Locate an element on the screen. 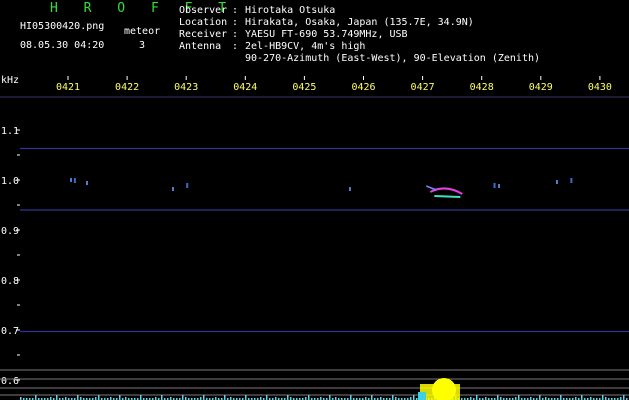 The width and height of the screenshot is (629, 400). time-tick-label: 0430 is located at coordinates (600, 87).